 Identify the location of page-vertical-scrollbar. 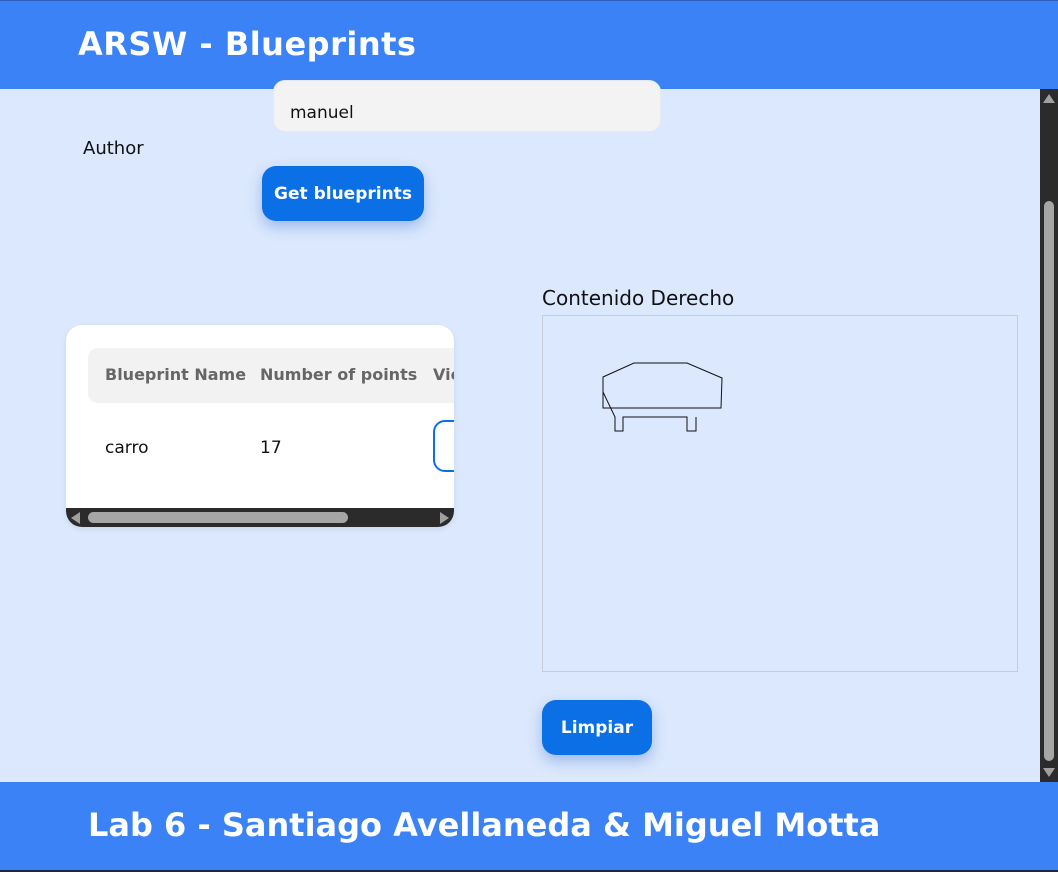
(1049, 435).